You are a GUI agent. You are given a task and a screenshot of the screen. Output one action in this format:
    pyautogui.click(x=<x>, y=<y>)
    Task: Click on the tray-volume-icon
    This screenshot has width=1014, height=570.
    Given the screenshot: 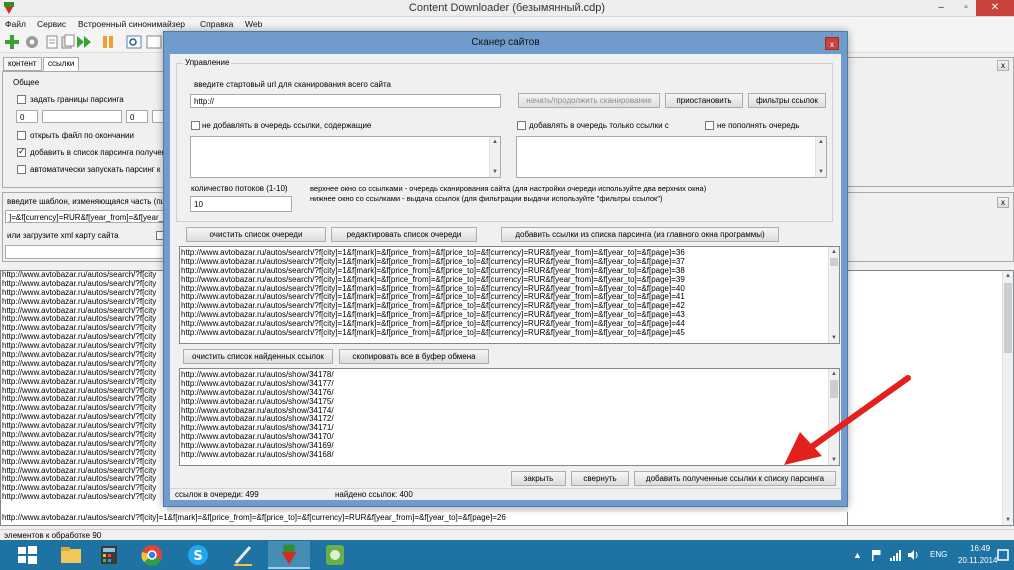 What is the action you would take?
    pyautogui.click(x=913, y=555)
    